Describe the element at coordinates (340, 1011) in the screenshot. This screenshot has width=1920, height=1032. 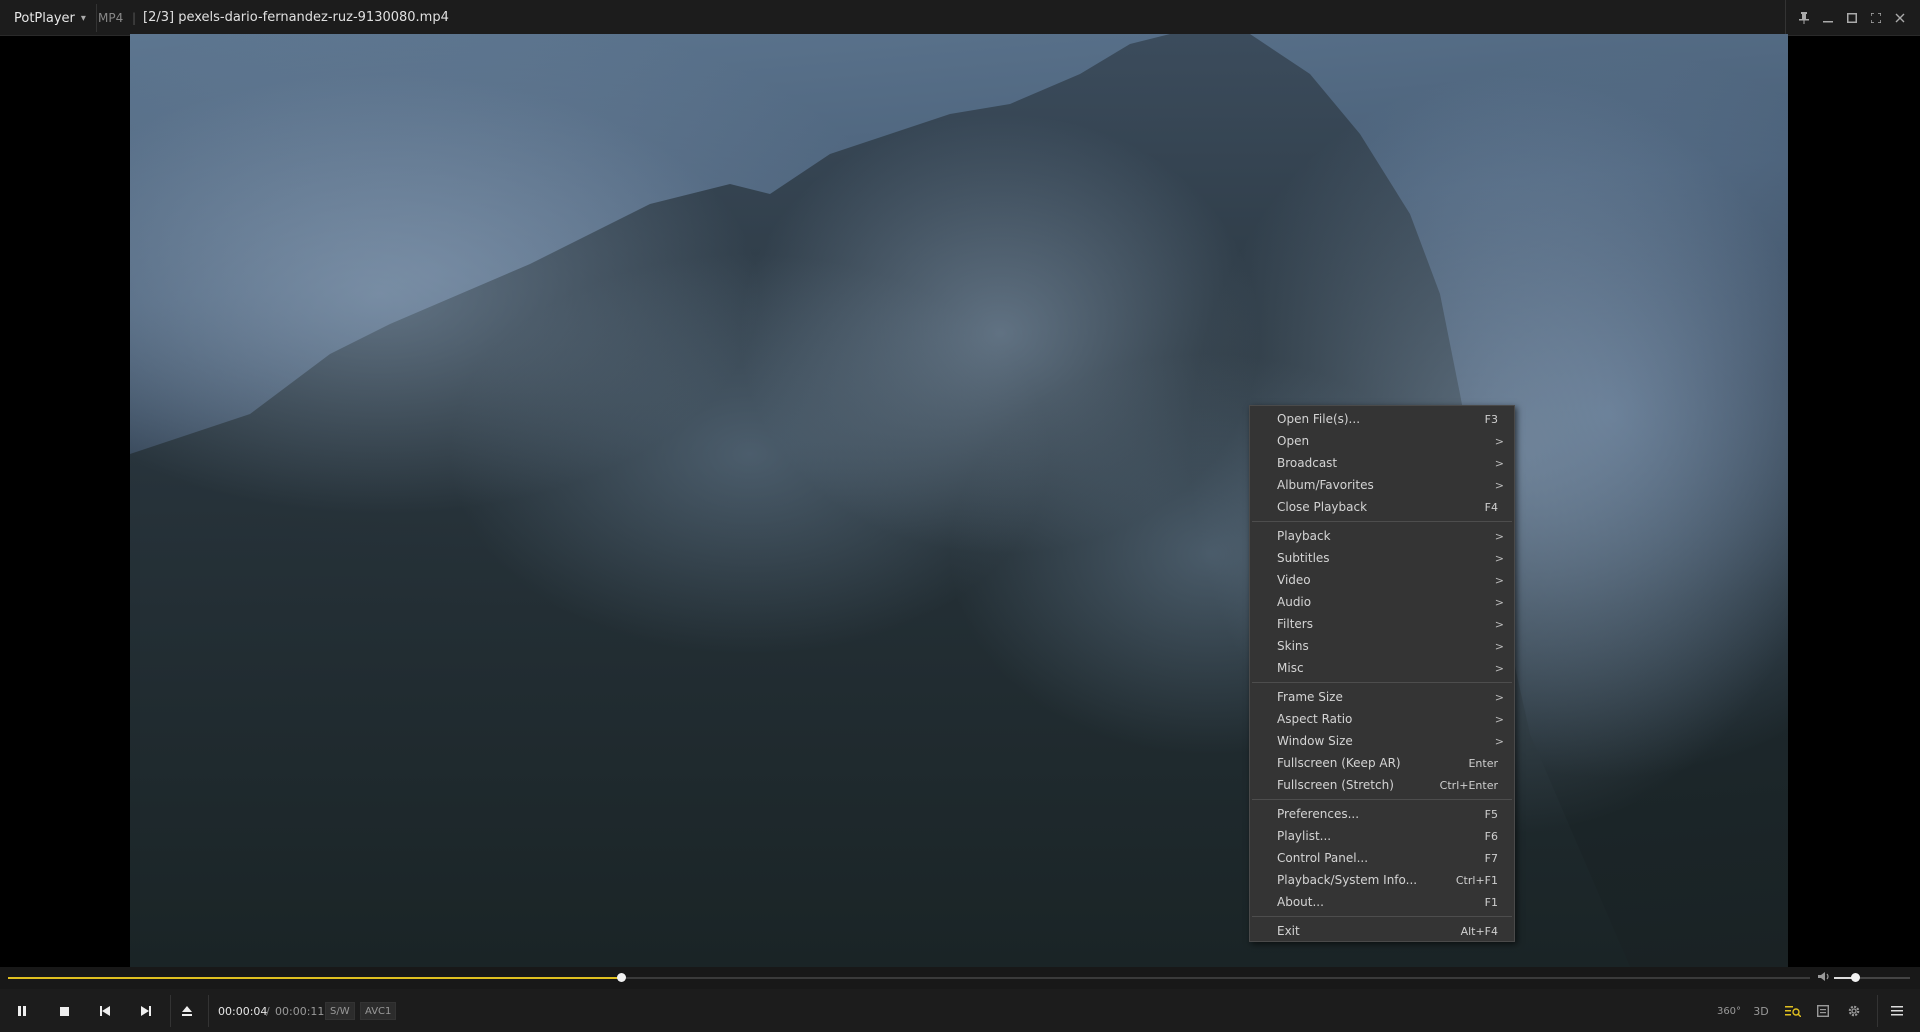
I see `decoder-badge: S/W` at that location.